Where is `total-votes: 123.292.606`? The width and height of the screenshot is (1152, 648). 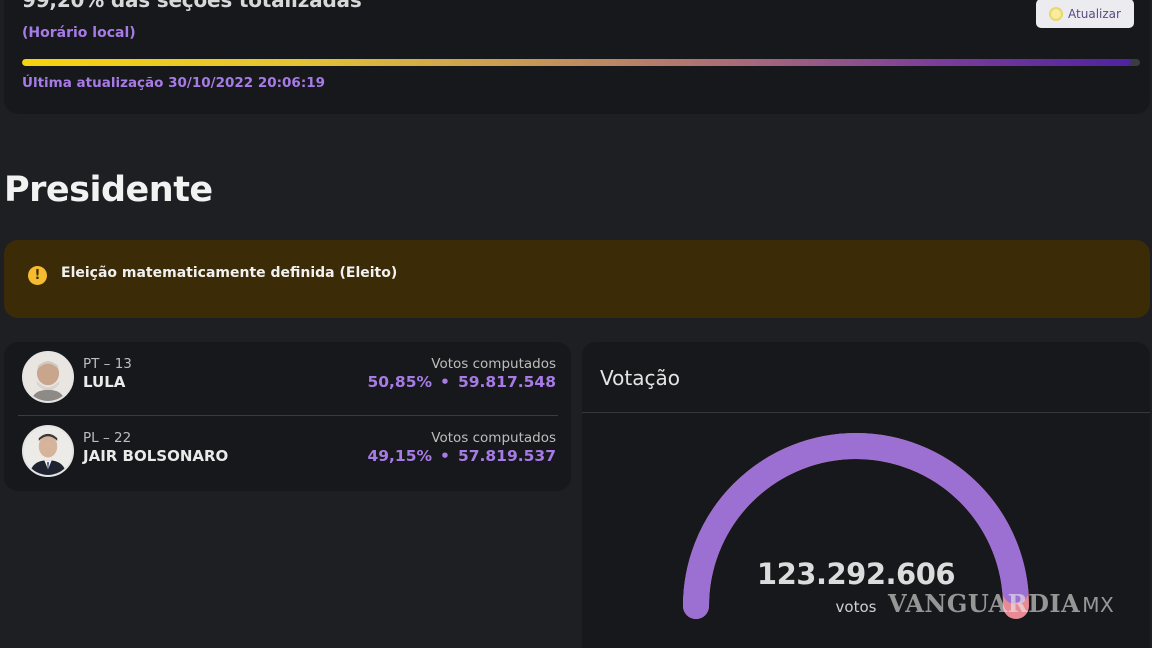 total-votes: 123.292.606 is located at coordinates (856, 574).